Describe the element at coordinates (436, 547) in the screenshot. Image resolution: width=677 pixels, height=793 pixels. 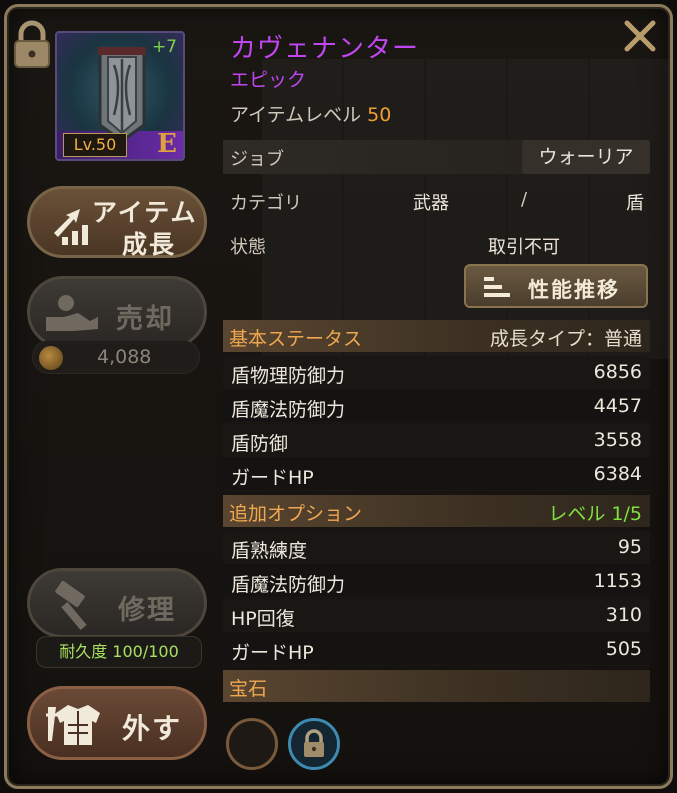
I see `stat-row: 盾熟練度 95` at that location.